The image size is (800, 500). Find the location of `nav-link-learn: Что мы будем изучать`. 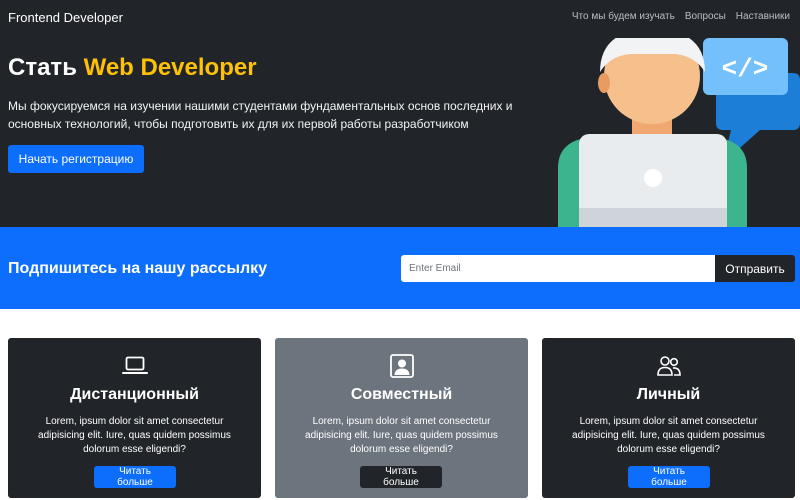

nav-link-learn: Что мы будем изучать is located at coordinates (623, 16).